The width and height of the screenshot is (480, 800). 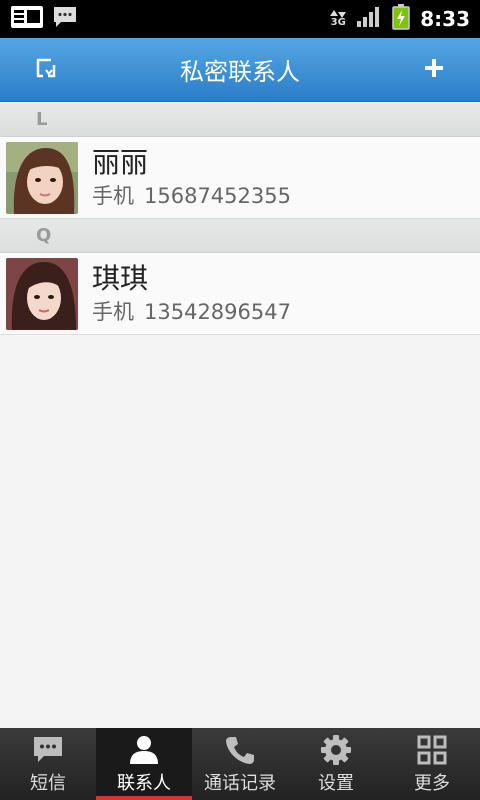 What do you see at coordinates (432, 750) in the screenshot?
I see `grid-icon` at bounding box center [432, 750].